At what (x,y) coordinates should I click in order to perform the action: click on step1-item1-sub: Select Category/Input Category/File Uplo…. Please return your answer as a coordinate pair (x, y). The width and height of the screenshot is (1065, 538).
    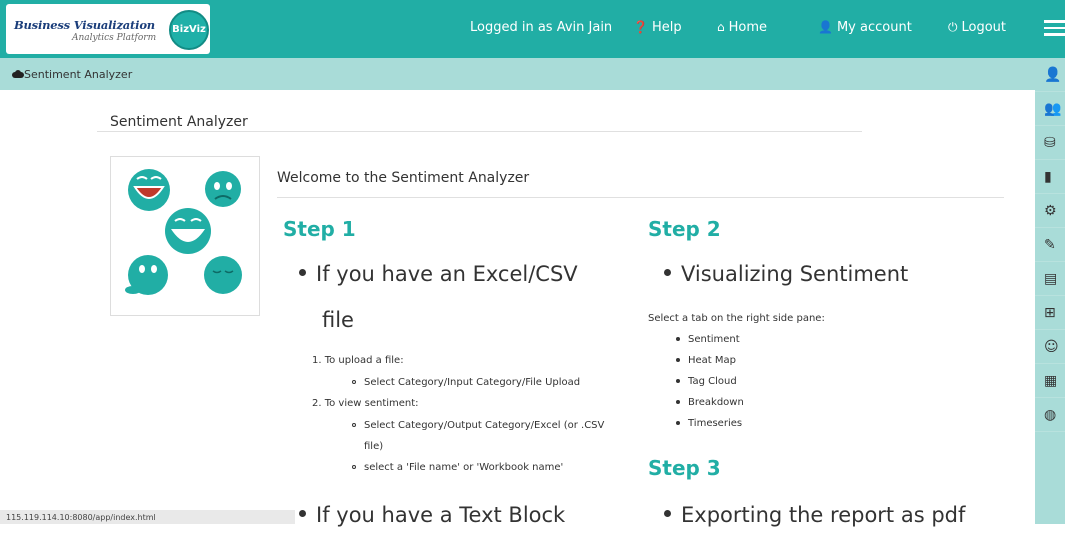
    Looking at the image, I should click on (466, 382).